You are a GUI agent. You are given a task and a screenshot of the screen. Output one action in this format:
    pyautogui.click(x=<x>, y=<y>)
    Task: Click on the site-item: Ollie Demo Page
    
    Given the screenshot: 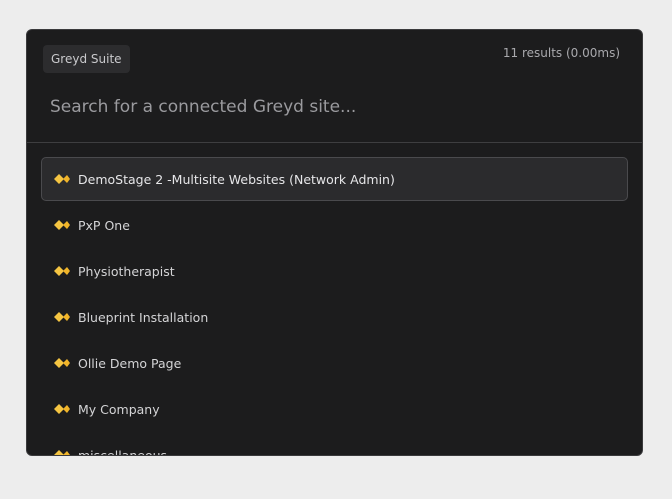 What is the action you would take?
    pyautogui.click(x=334, y=363)
    